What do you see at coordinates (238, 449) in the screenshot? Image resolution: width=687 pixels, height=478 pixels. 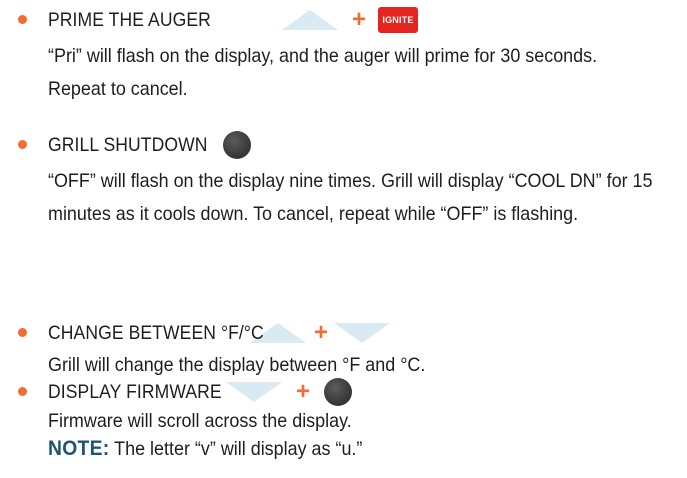 I see `note-text: The letter “v” will display as “u.”` at bounding box center [238, 449].